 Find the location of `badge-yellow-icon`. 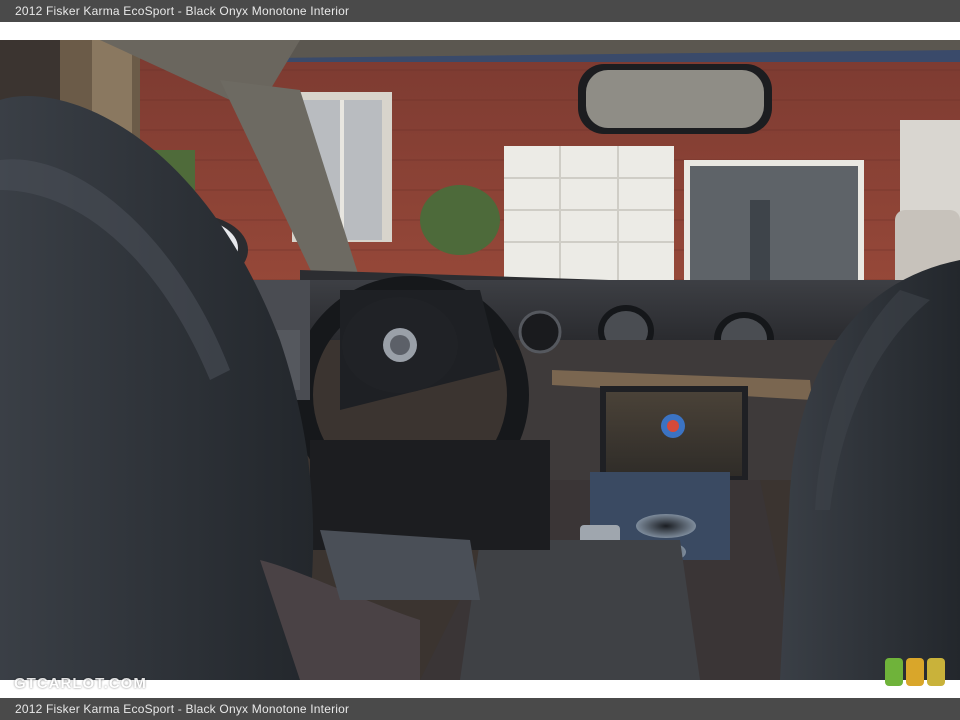

badge-yellow-icon is located at coordinates (936, 672).